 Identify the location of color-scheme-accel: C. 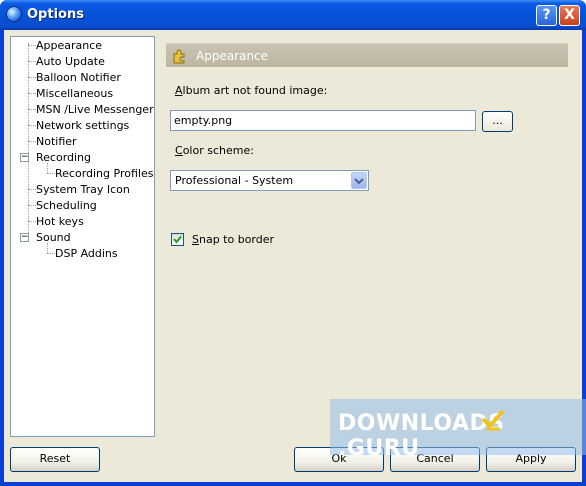
(179, 150).